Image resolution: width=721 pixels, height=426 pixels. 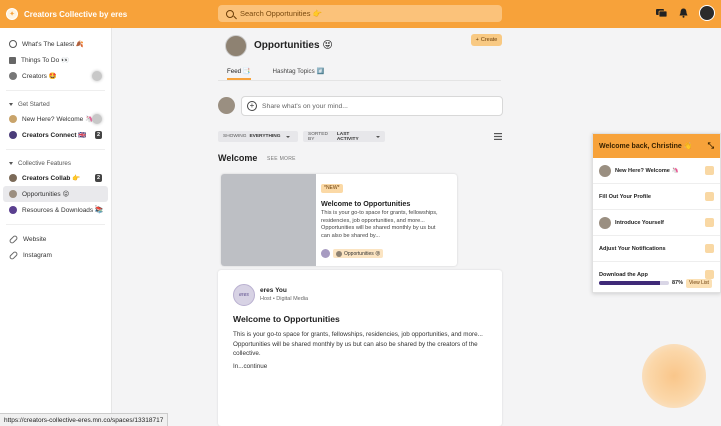 What do you see at coordinates (699, 283) in the screenshot?
I see `view-list-button: View List` at bounding box center [699, 283].